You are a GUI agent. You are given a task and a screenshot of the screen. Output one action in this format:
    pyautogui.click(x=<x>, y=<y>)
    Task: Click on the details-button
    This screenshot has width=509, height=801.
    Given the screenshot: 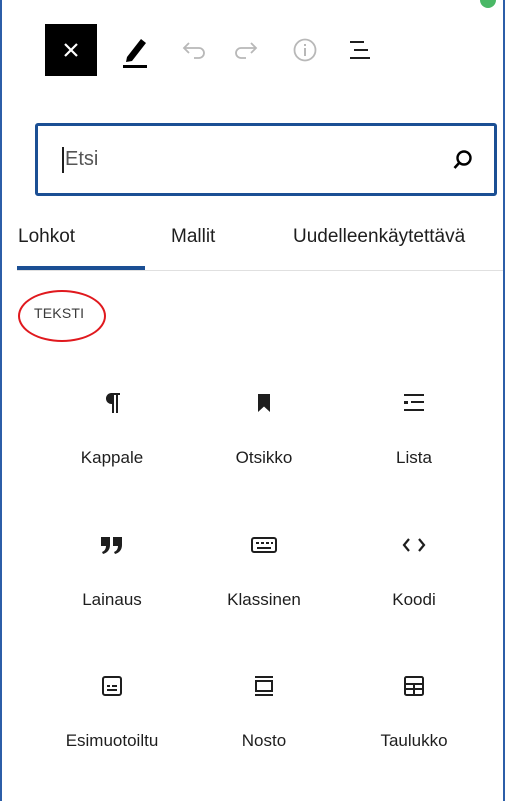 What is the action you would take?
    pyautogui.click(x=305, y=50)
    